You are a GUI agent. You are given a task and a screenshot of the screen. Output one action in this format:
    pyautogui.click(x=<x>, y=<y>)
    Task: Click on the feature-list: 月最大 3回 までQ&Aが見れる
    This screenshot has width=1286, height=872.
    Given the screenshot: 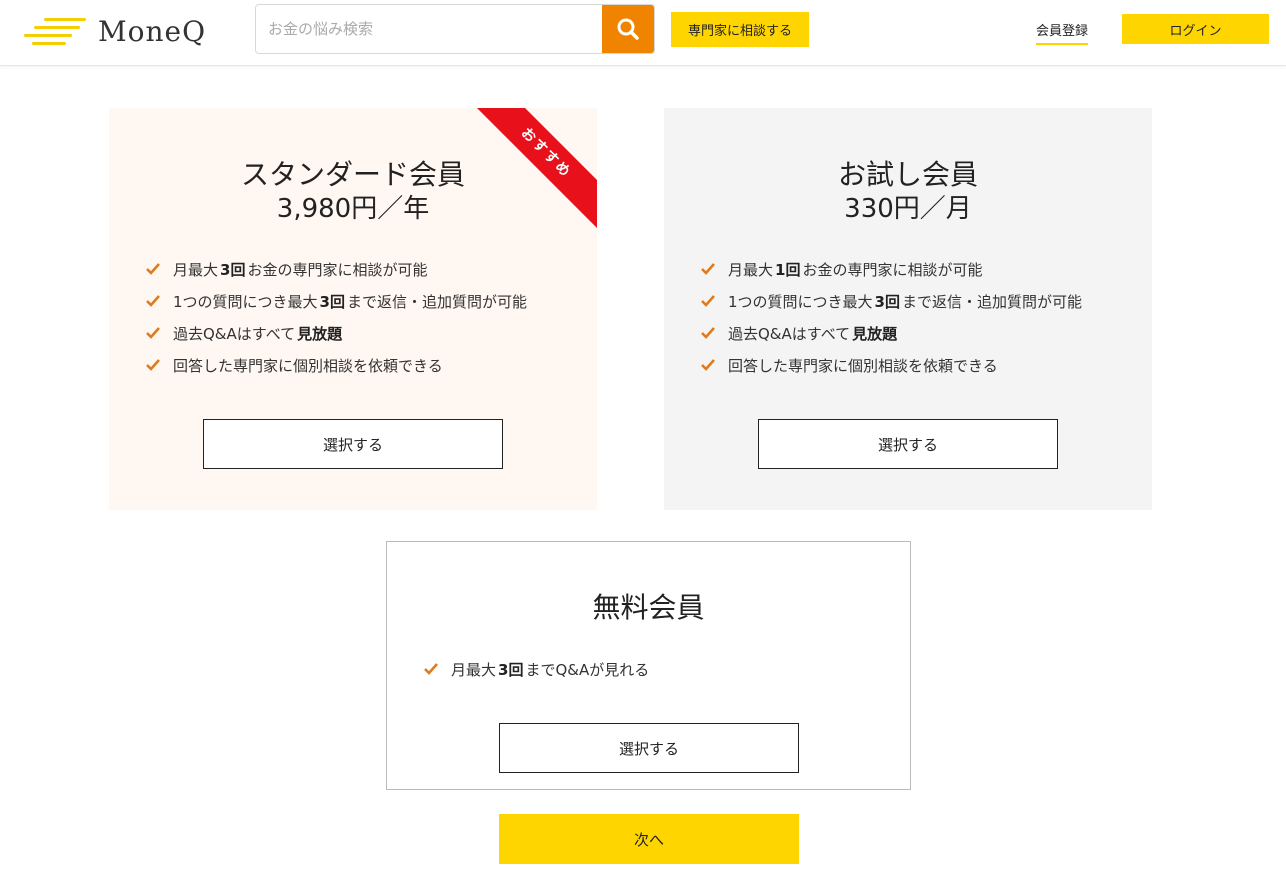 What is the action you would take?
    pyautogui.click(x=536, y=669)
    